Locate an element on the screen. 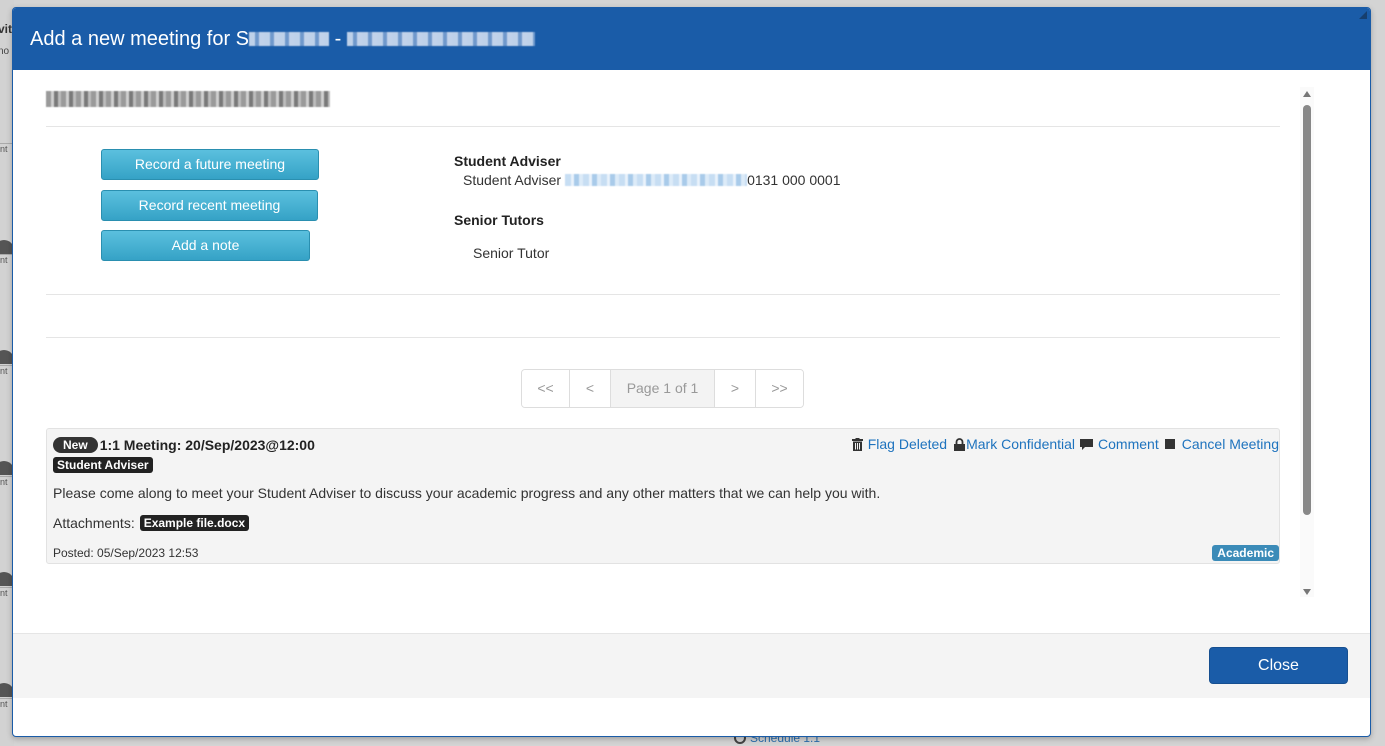 The width and height of the screenshot is (1385, 746). record-recent-meeting-button: Record recent meeting is located at coordinates (209, 205).